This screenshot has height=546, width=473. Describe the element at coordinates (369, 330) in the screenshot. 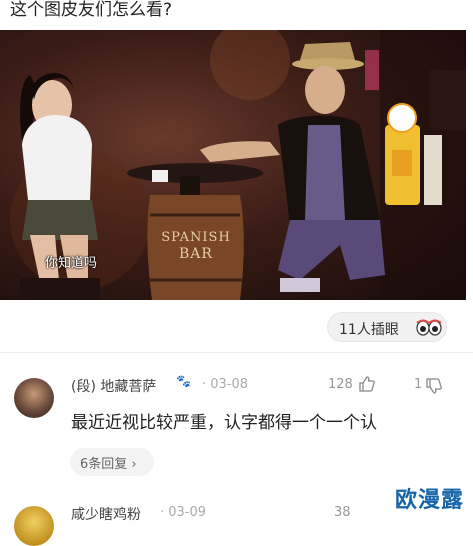

I see `viewers-label: 11人插眼` at that location.